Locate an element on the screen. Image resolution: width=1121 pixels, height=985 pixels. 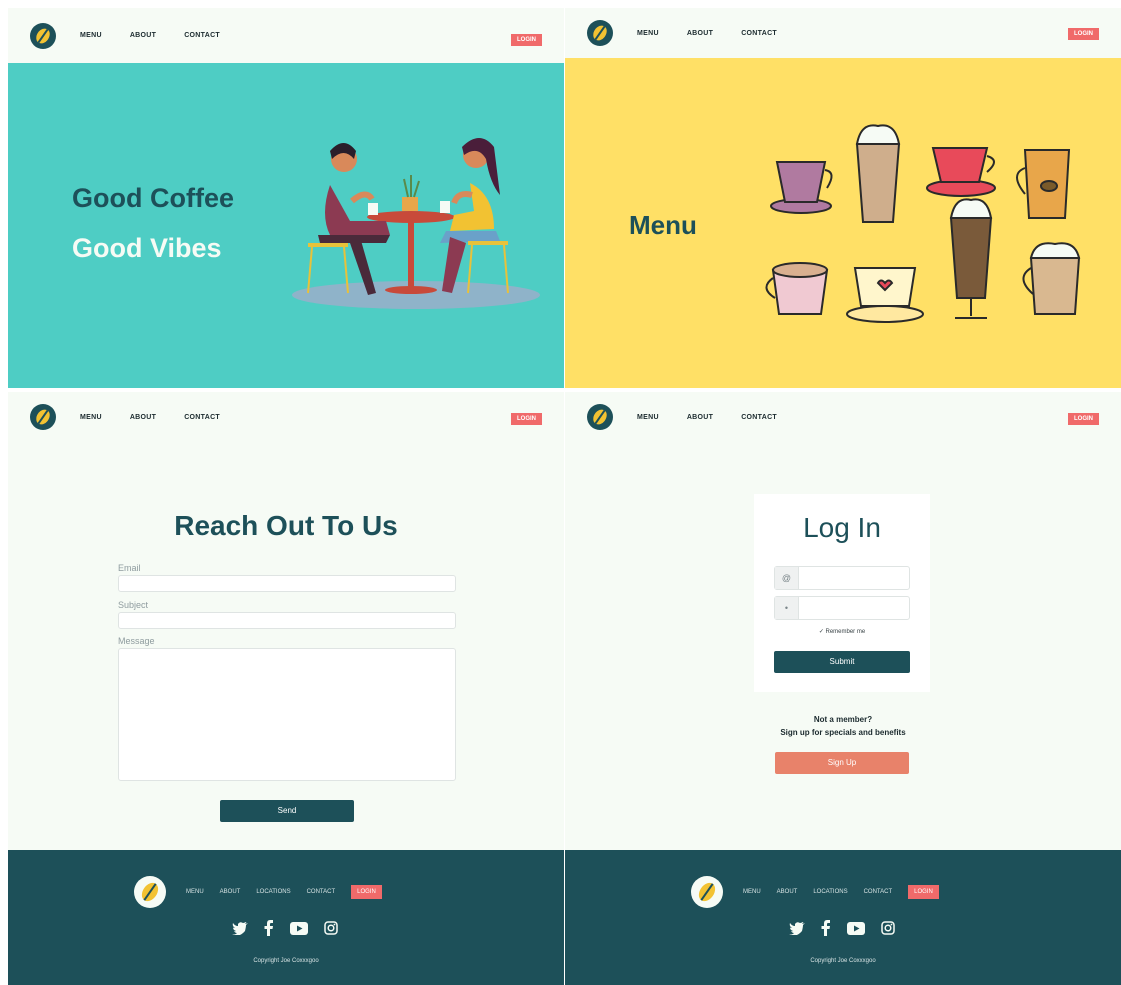
at-sign-icon: @ is located at coordinates (787, 578).